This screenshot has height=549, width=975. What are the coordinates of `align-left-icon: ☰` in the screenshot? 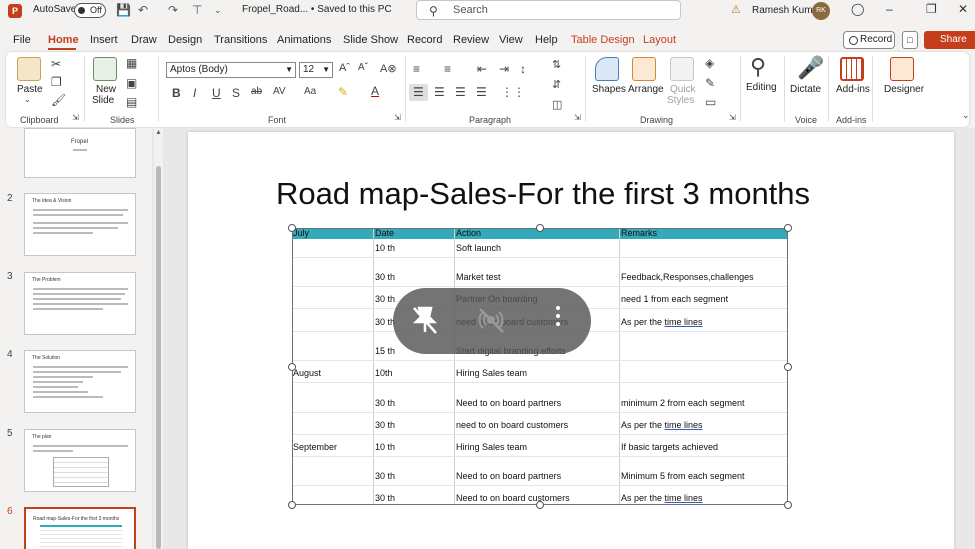 It's located at (418, 92).